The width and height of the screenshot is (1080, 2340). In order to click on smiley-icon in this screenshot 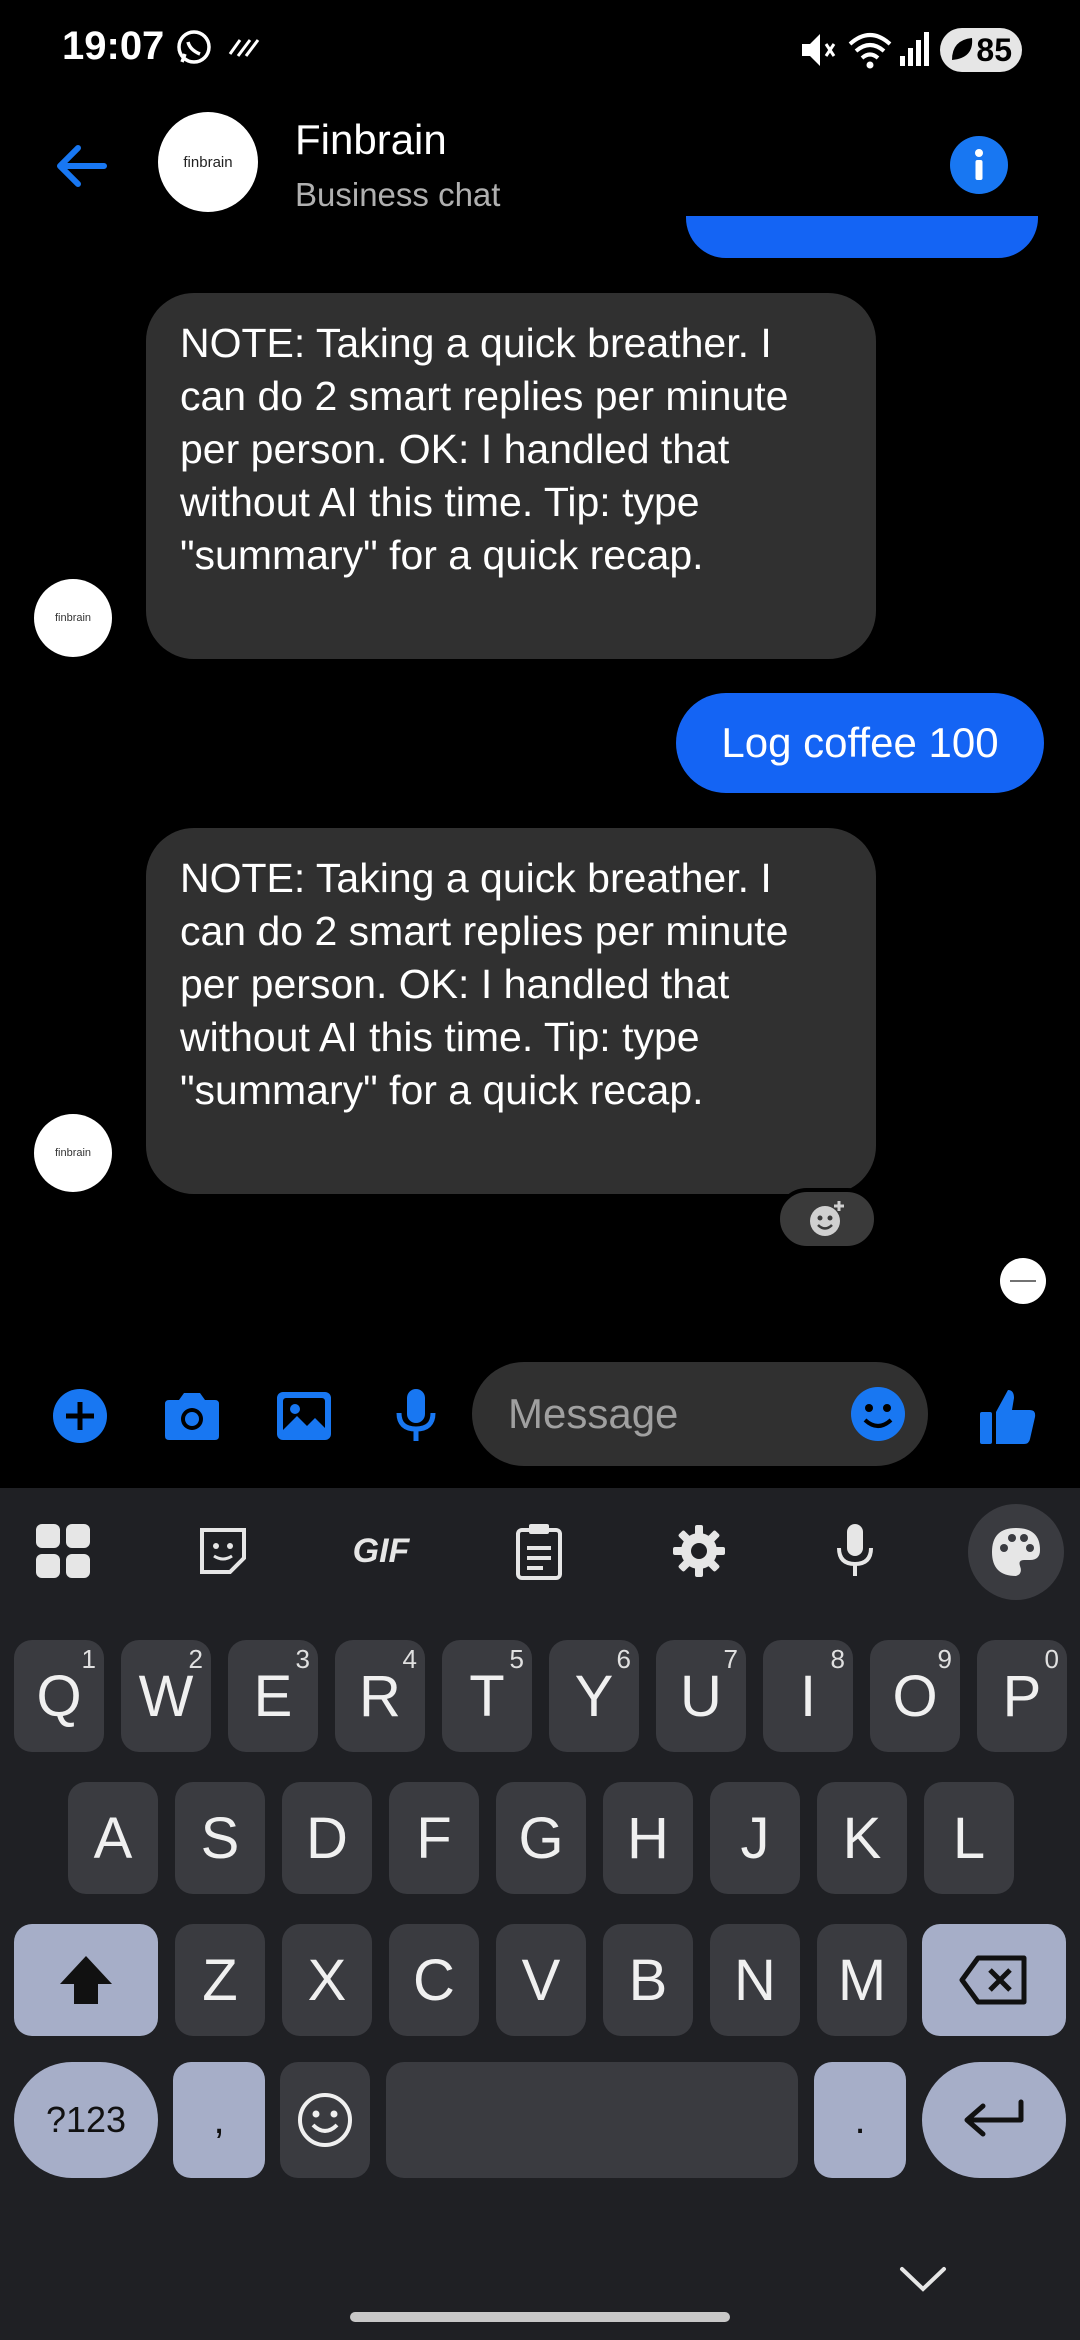, I will do `click(878, 1414)`.